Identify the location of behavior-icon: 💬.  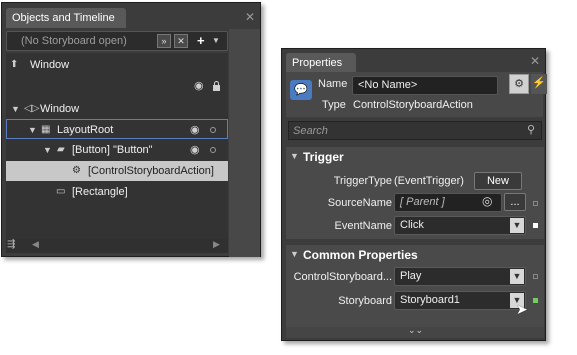
(301, 90).